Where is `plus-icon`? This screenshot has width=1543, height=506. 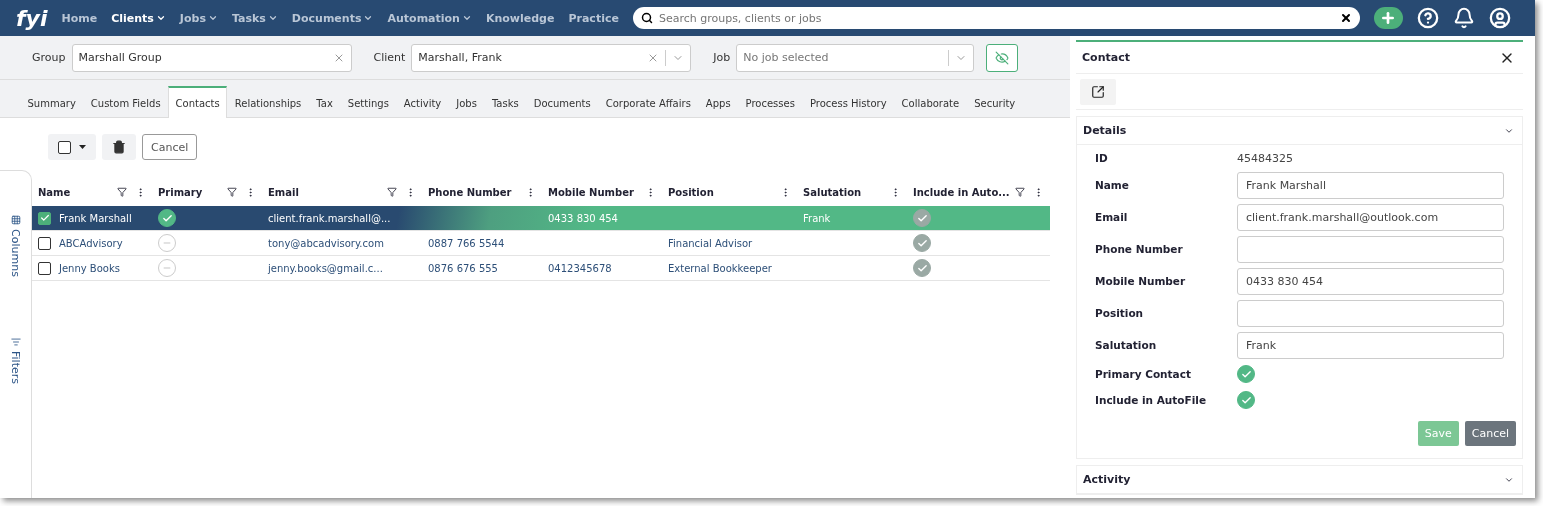 plus-icon is located at coordinates (1388, 18).